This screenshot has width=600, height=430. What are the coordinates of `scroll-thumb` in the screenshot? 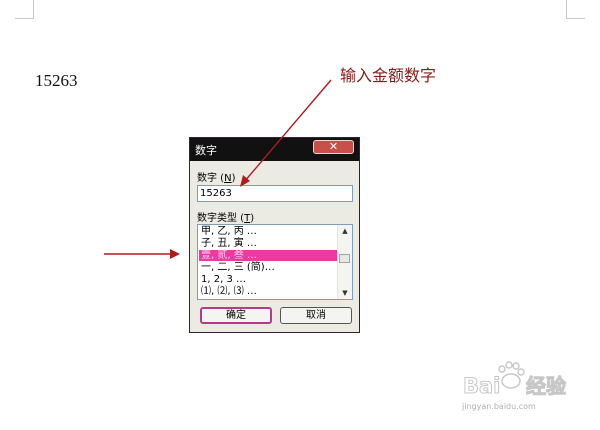 It's located at (344, 258).